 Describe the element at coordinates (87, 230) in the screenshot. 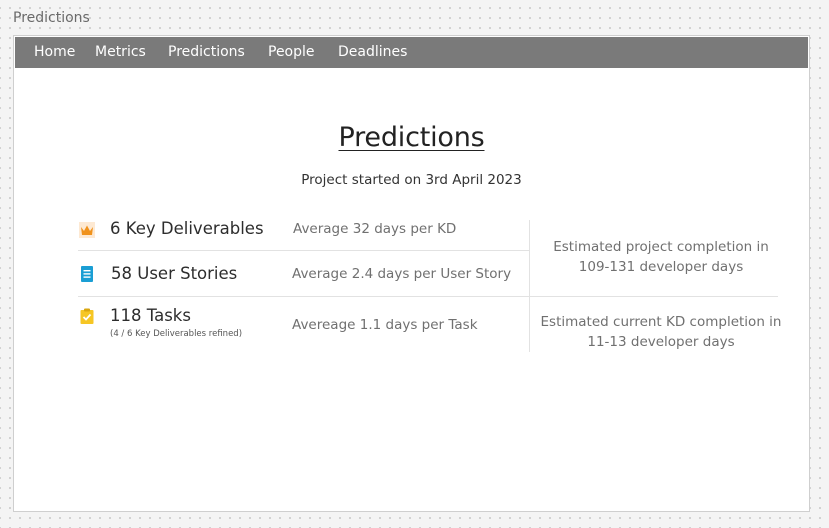

I see `crown-icon` at that location.